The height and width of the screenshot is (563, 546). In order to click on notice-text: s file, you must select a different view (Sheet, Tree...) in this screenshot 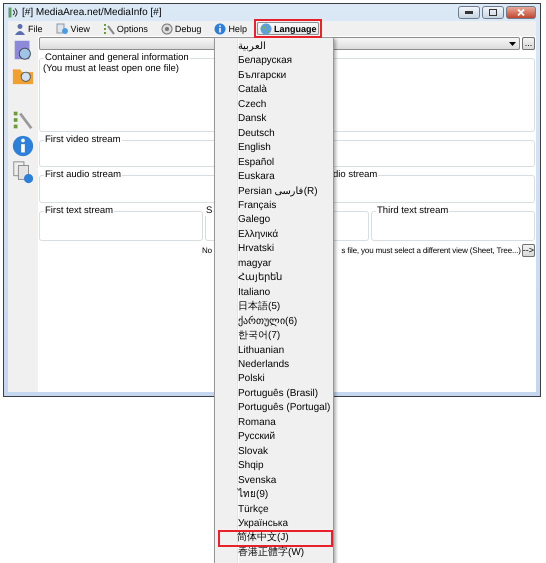, I will do `click(431, 250)`.